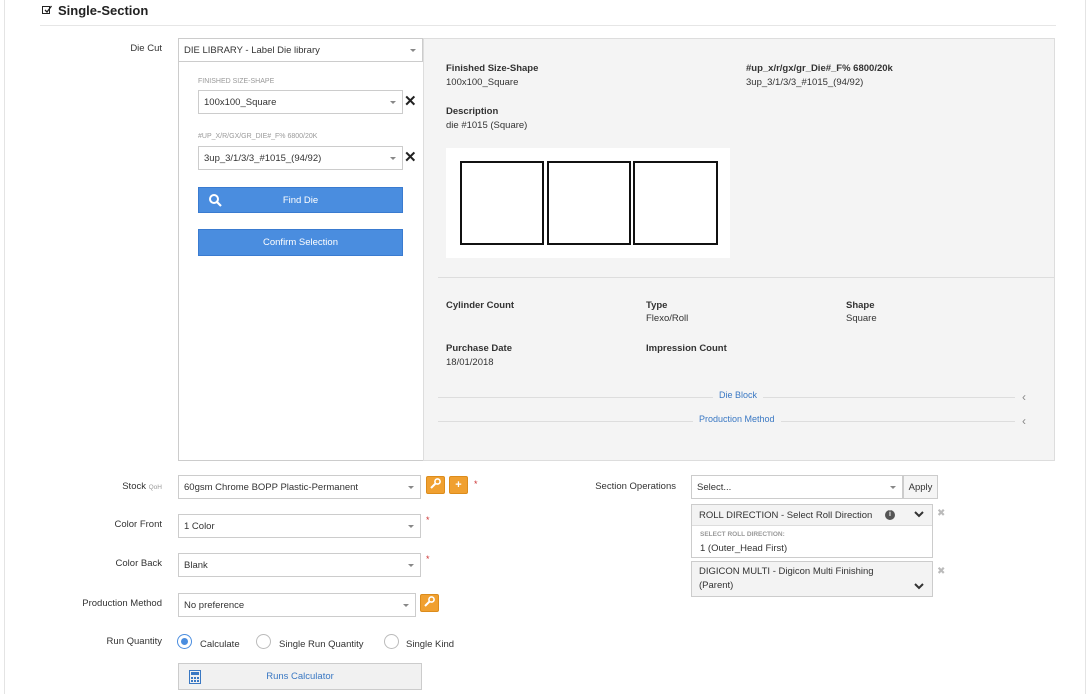  What do you see at coordinates (635, 486) in the screenshot?
I see `section-operations-label: Section Operations` at bounding box center [635, 486].